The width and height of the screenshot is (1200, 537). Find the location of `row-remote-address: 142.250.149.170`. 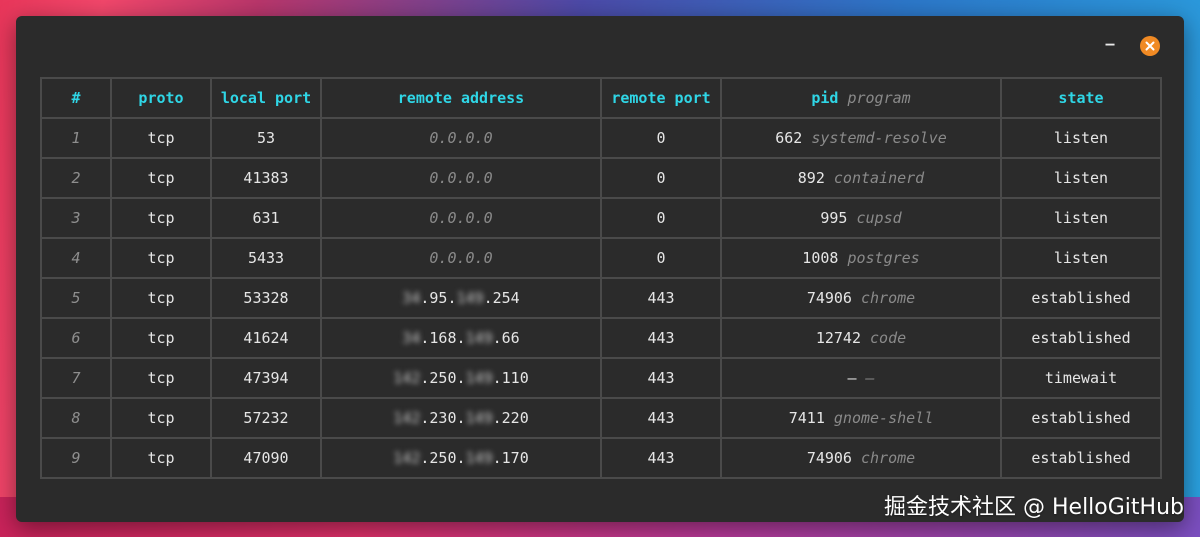

row-remote-address: 142.250.149.170 is located at coordinates (461, 458).